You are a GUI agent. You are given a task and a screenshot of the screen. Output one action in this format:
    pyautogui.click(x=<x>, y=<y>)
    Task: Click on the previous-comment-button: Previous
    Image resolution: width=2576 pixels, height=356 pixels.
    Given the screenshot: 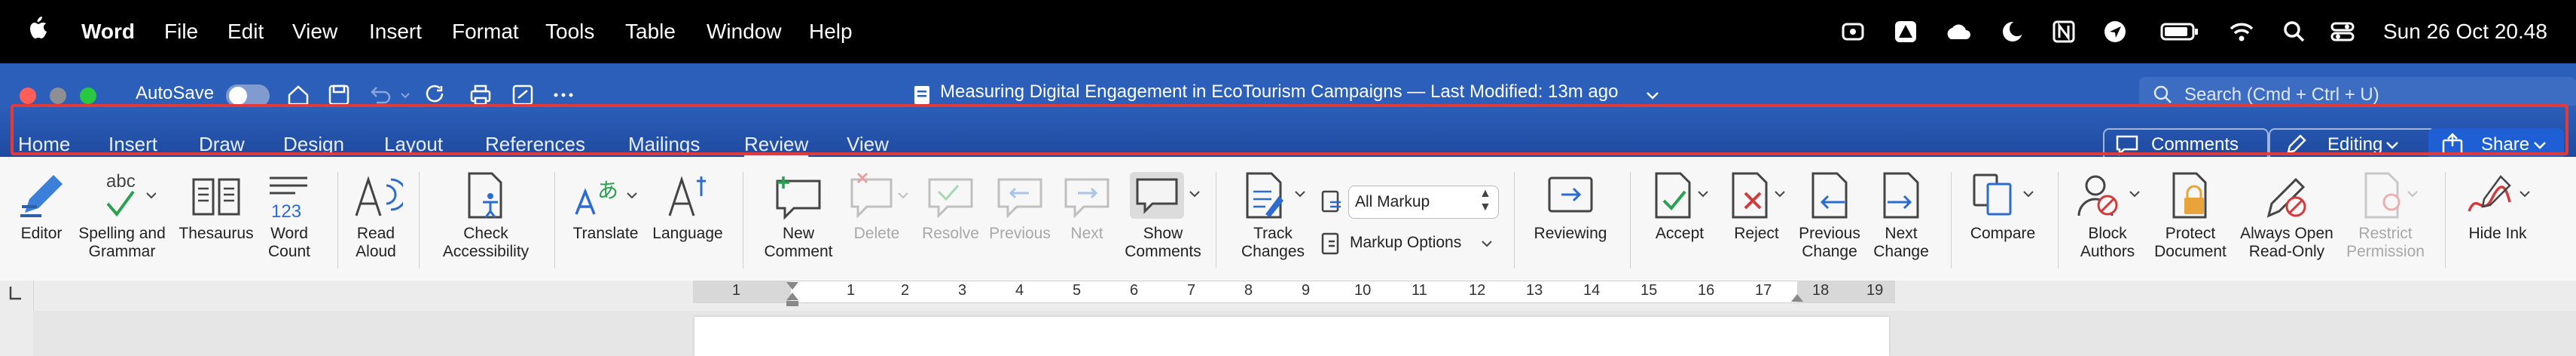 What is the action you would take?
    pyautogui.click(x=1020, y=206)
    